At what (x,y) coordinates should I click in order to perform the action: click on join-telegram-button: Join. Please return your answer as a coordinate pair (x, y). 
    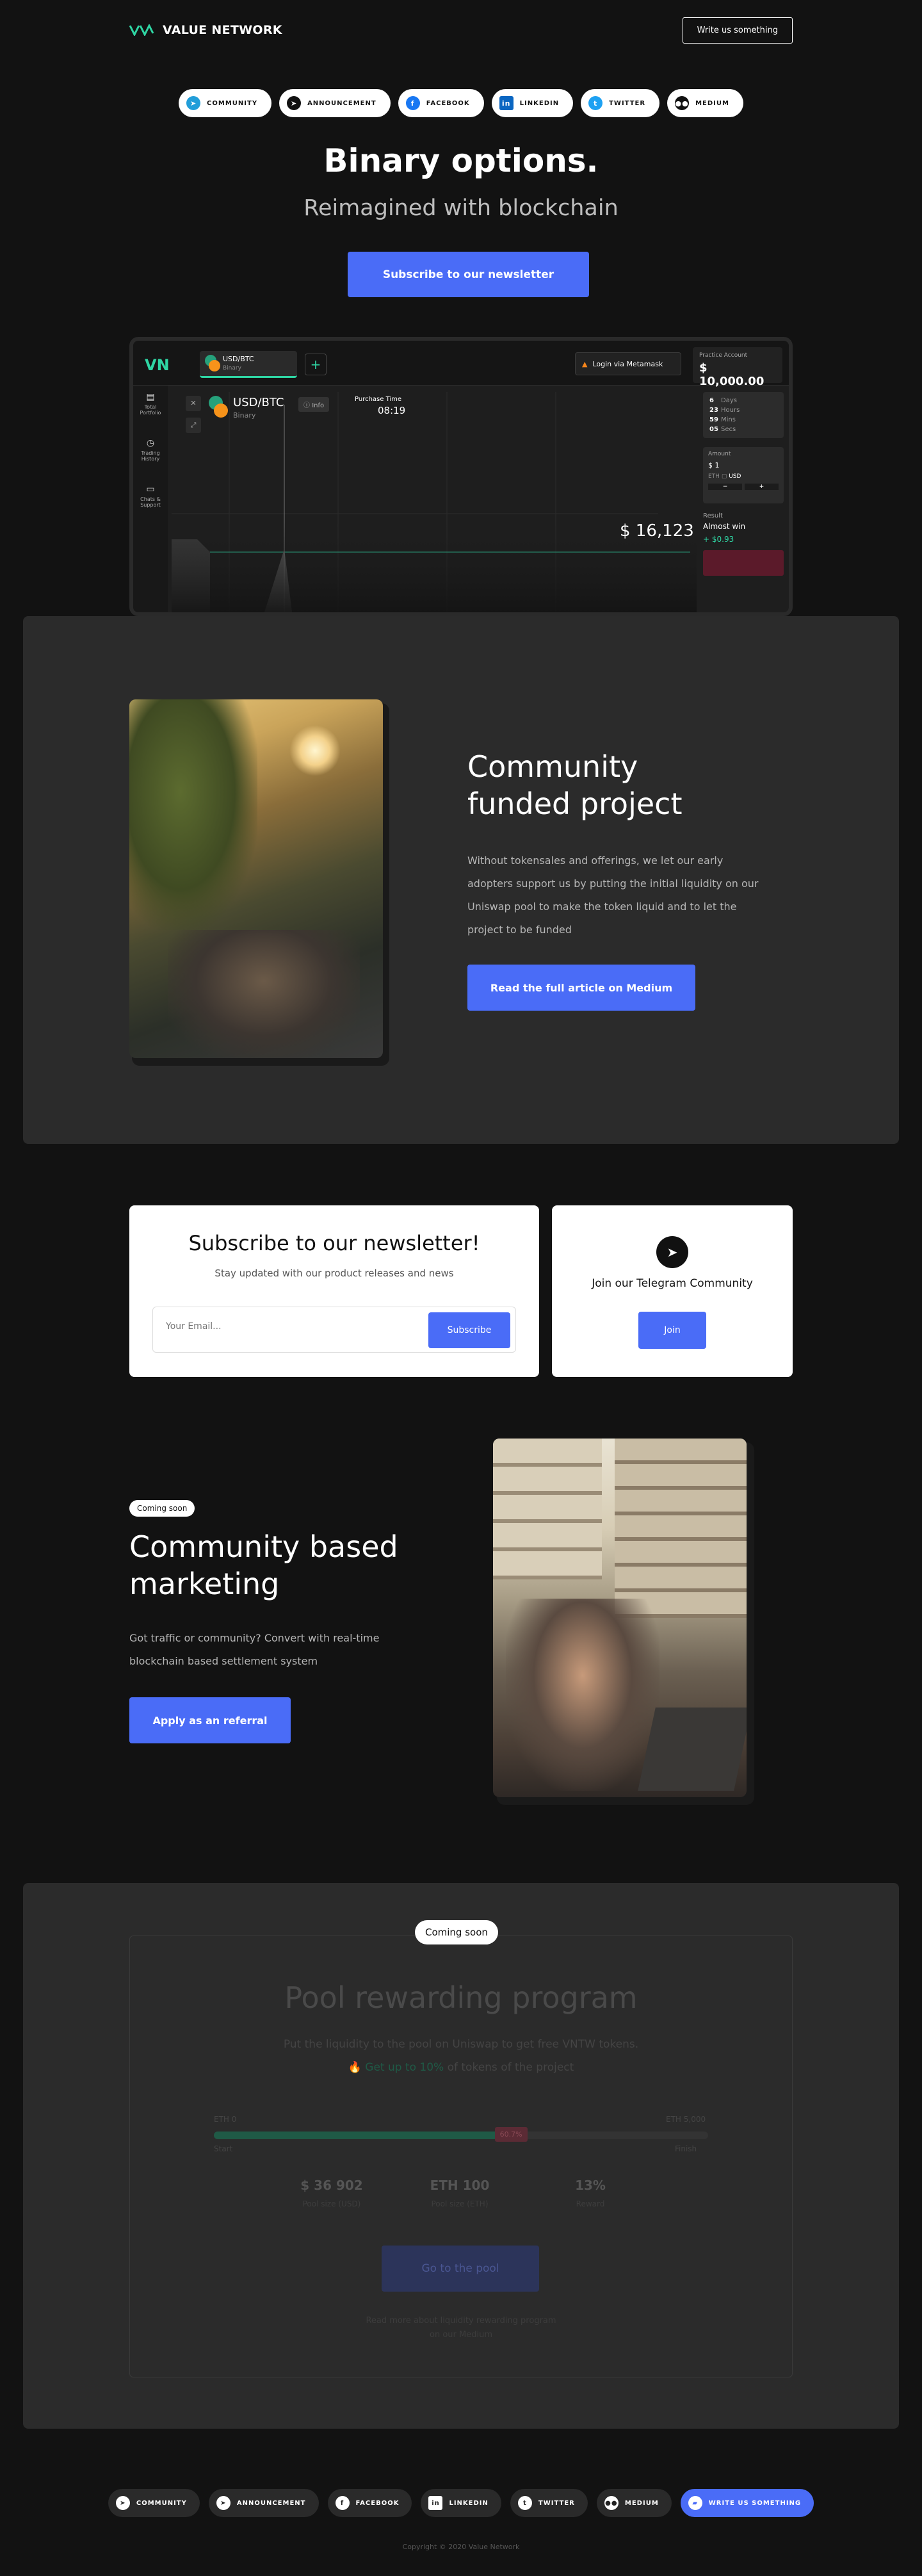
    Looking at the image, I should click on (672, 1330).